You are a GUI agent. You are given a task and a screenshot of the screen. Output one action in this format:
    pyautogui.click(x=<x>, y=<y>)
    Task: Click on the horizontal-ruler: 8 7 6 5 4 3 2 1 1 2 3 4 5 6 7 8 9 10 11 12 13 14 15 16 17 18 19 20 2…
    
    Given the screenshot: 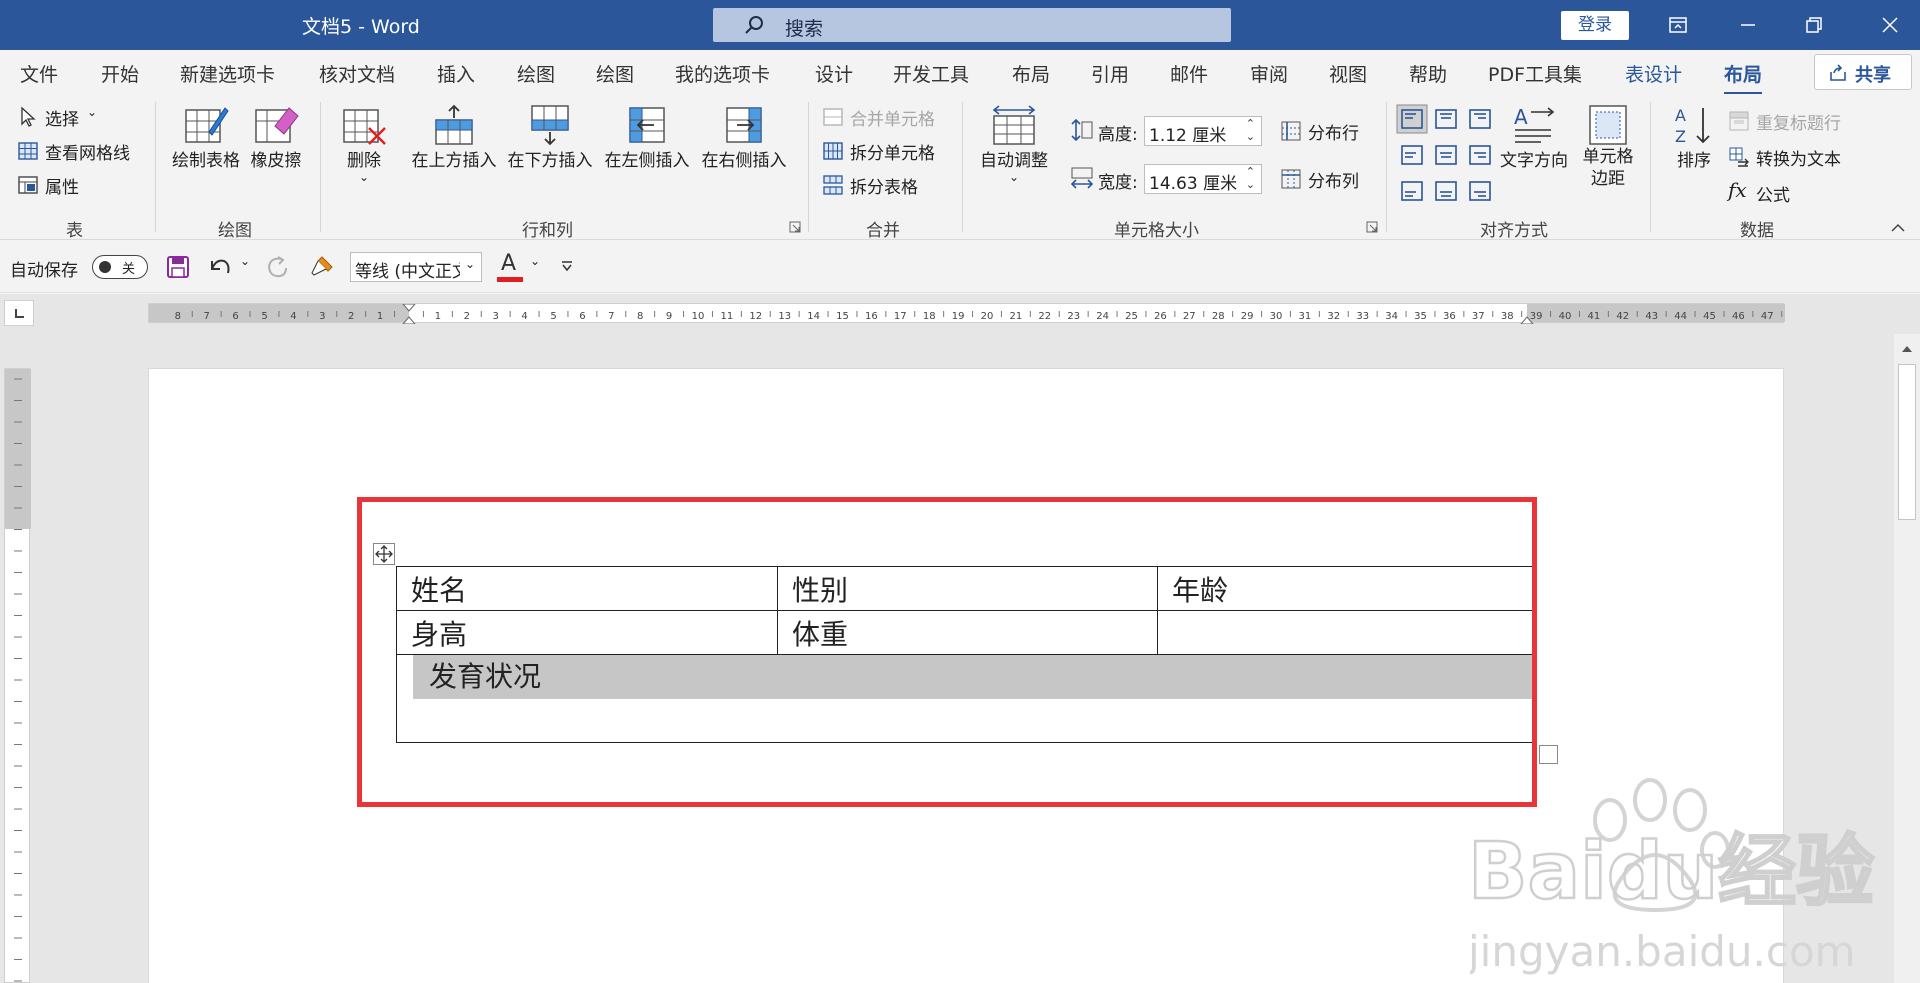 What is the action you would take?
    pyautogui.click(x=966, y=313)
    